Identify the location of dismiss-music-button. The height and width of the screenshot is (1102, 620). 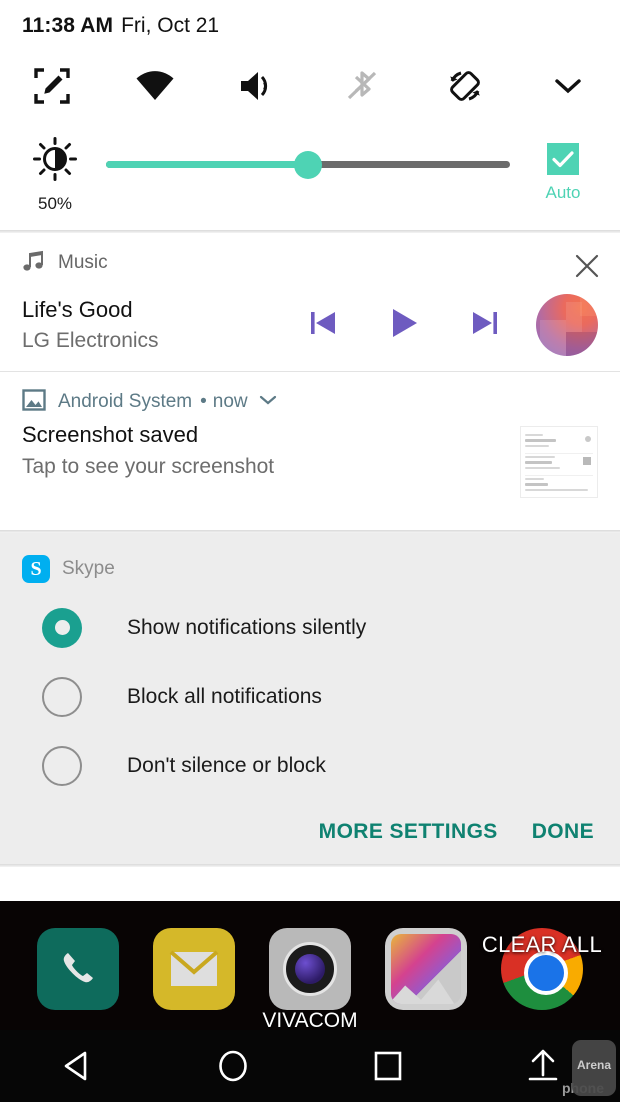
(587, 266).